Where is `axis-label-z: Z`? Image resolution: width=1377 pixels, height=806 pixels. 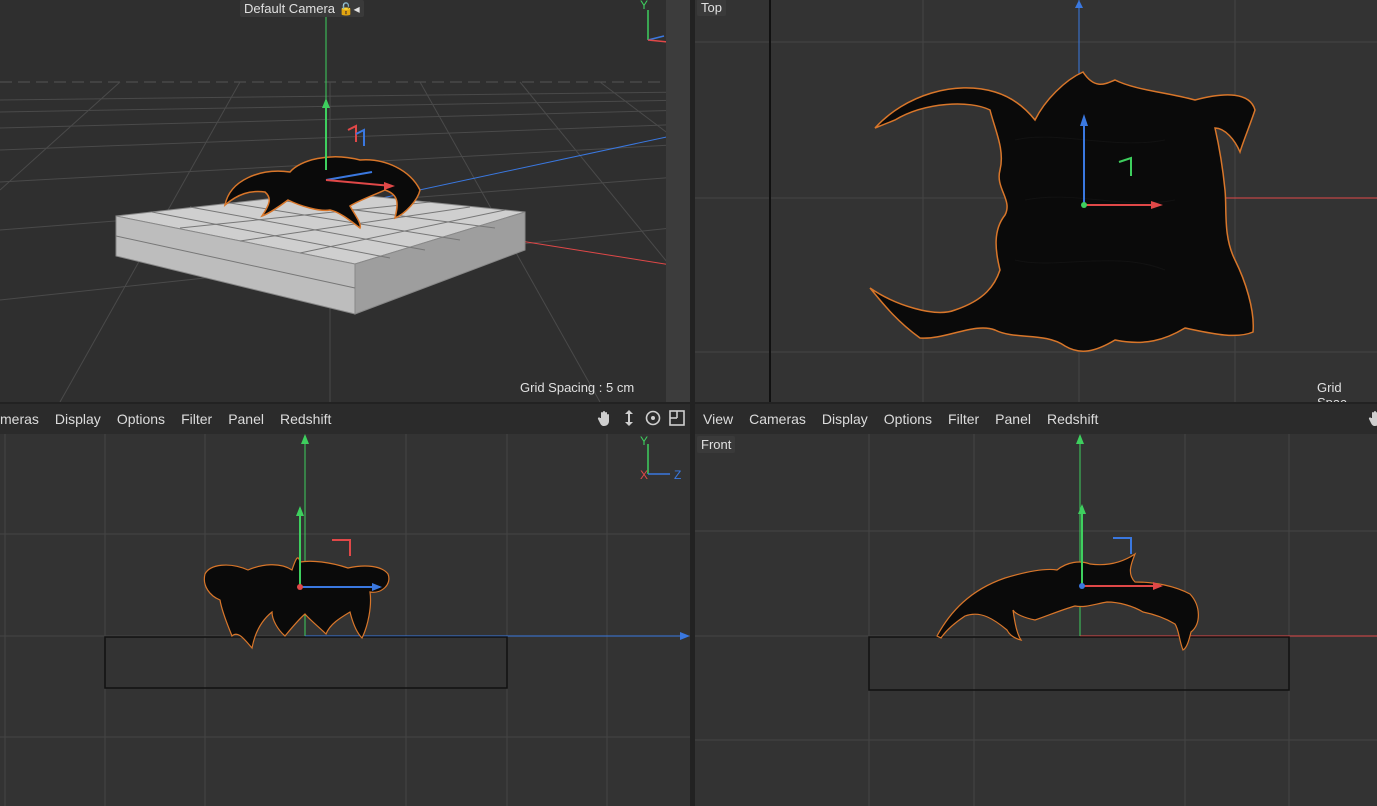 axis-label-z: Z is located at coordinates (678, 475).